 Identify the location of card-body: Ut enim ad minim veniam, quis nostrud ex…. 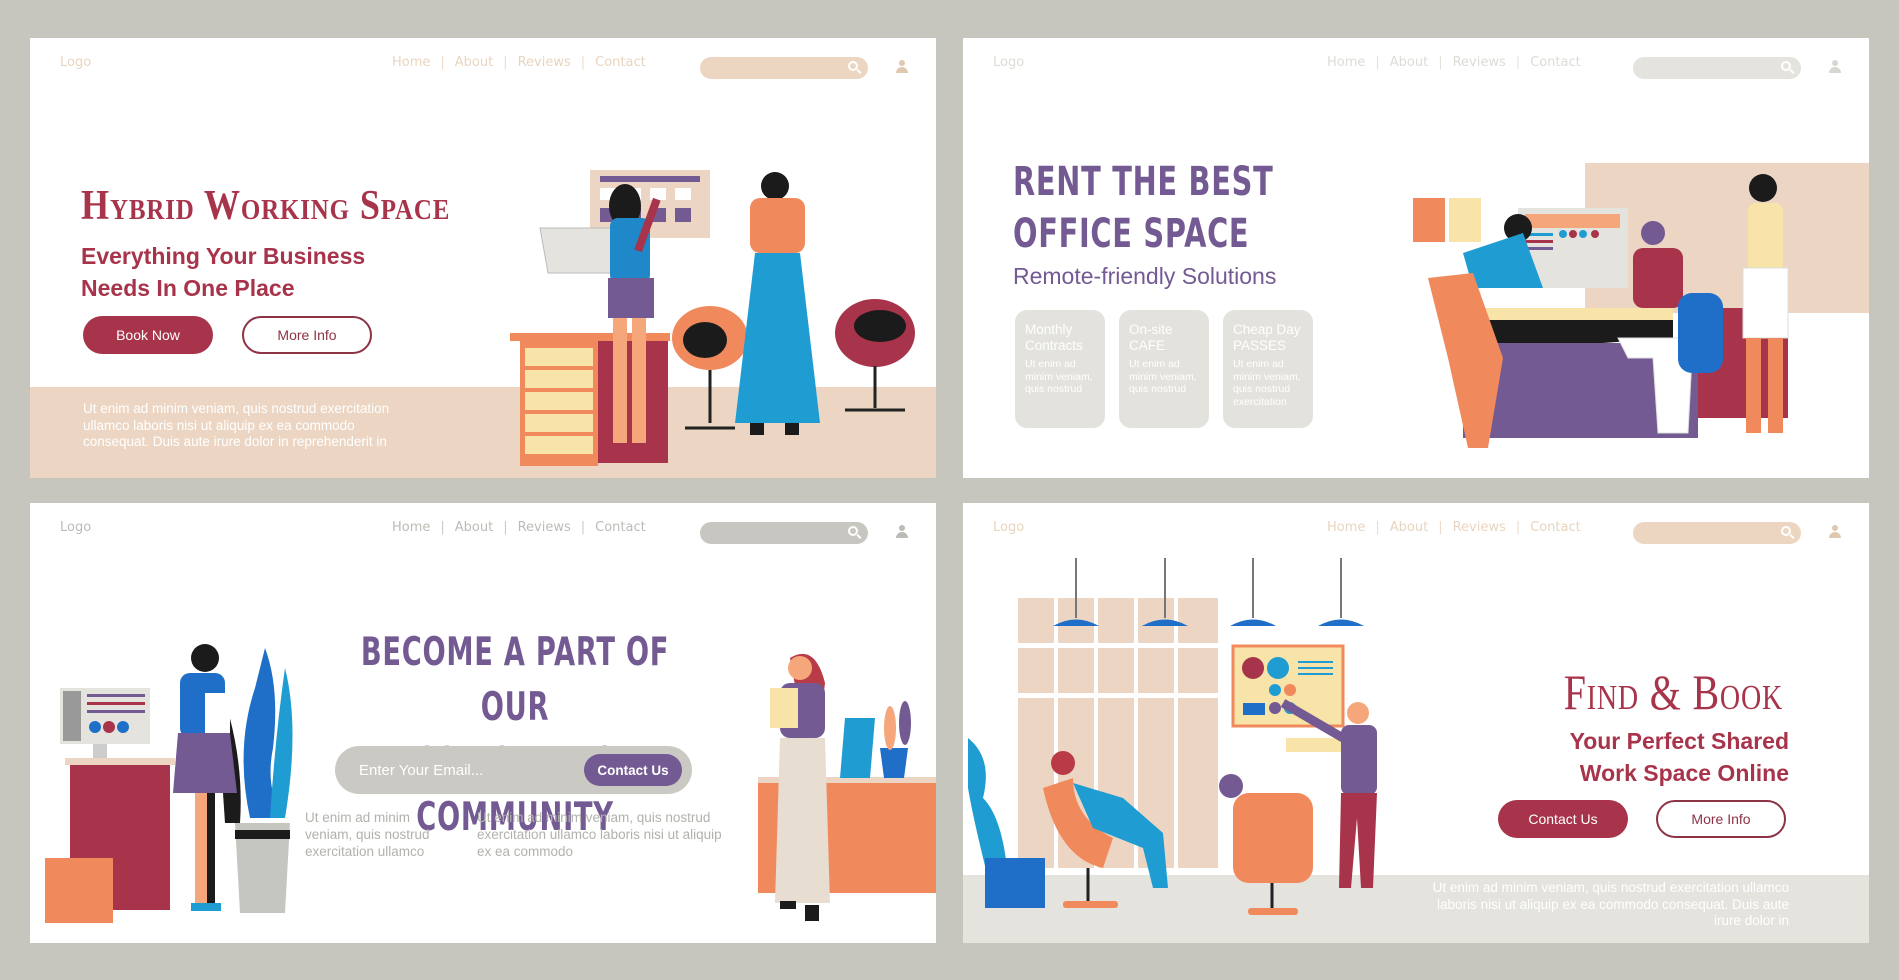
(1267, 383).